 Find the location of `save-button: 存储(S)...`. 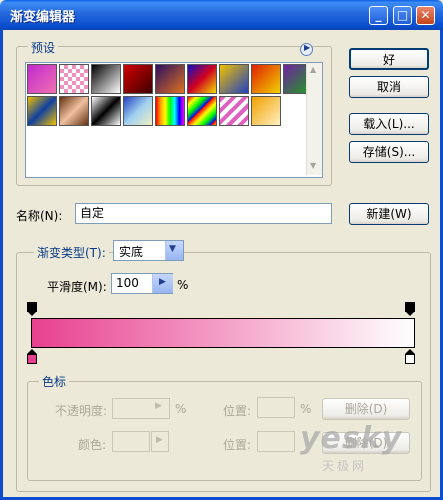

save-button: 存储(S)... is located at coordinates (389, 152).